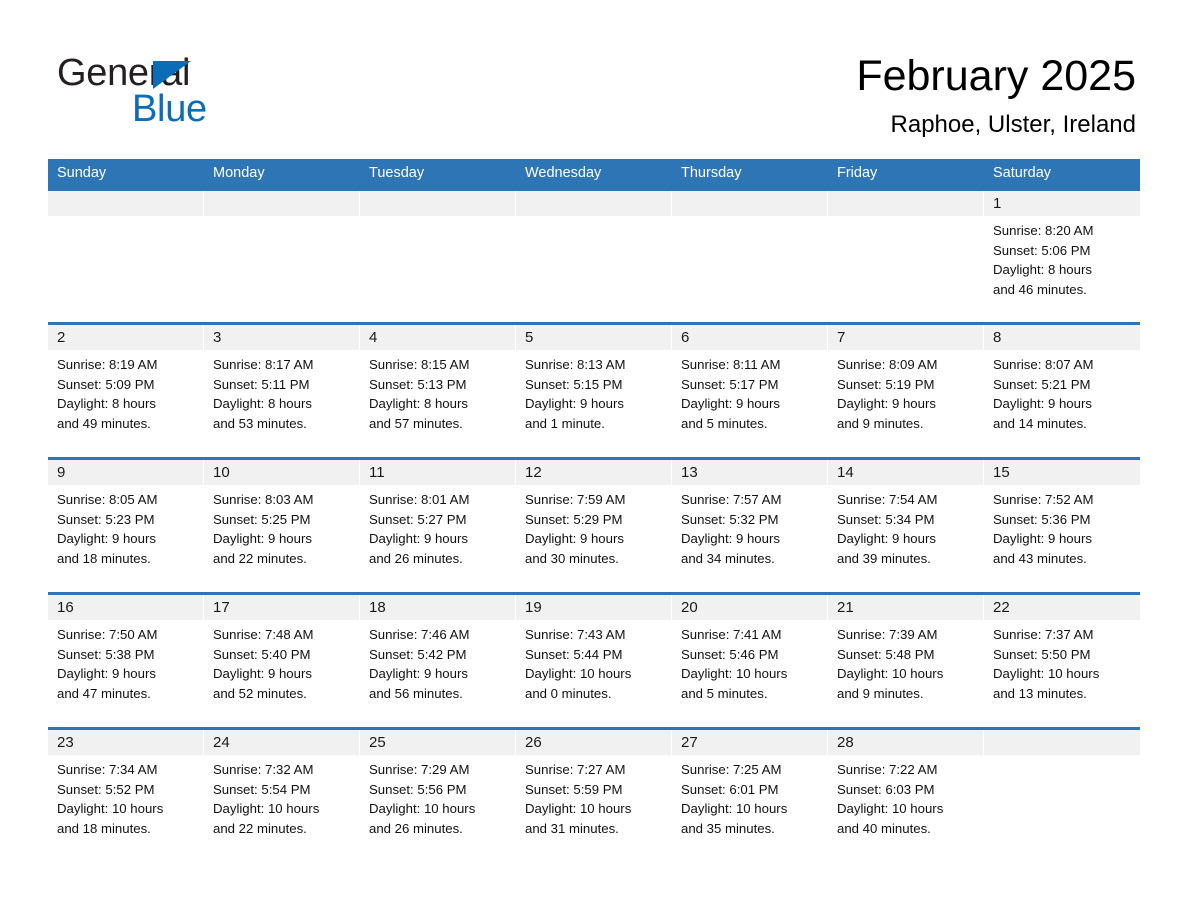 Image resolution: width=1188 pixels, height=918 pixels. Describe the element at coordinates (728, 558) in the screenshot. I see `daylight-text-line2: and 34 minutes.` at that location.